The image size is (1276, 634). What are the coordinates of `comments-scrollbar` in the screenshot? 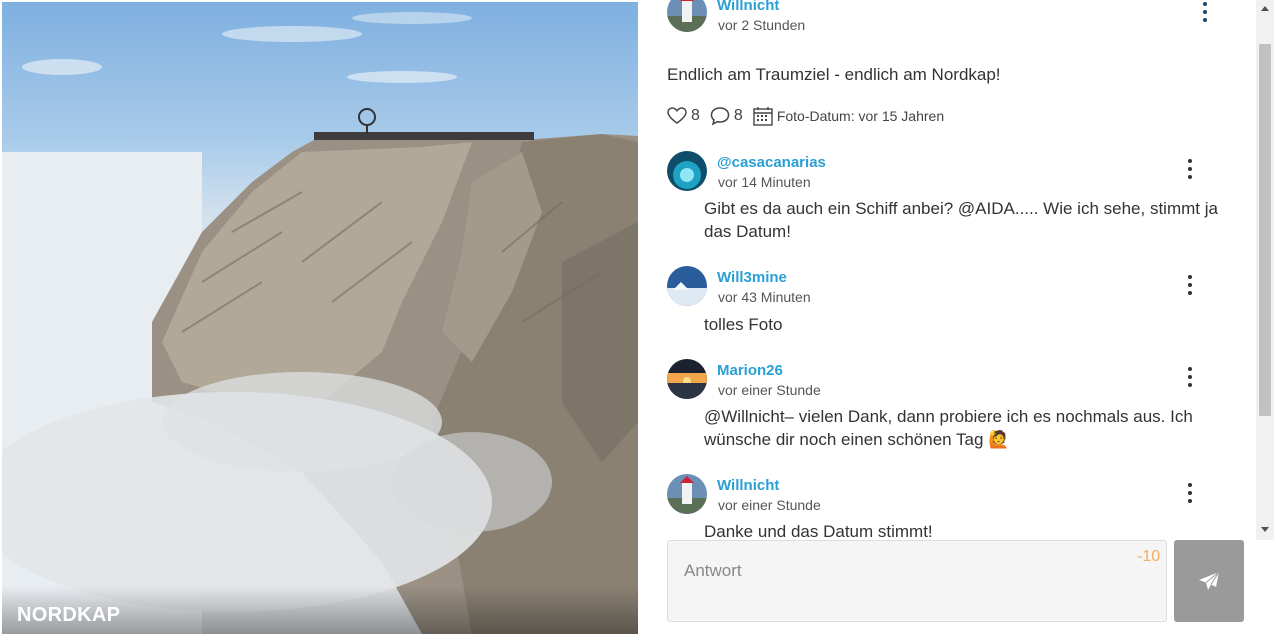 It's located at (1265, 270).